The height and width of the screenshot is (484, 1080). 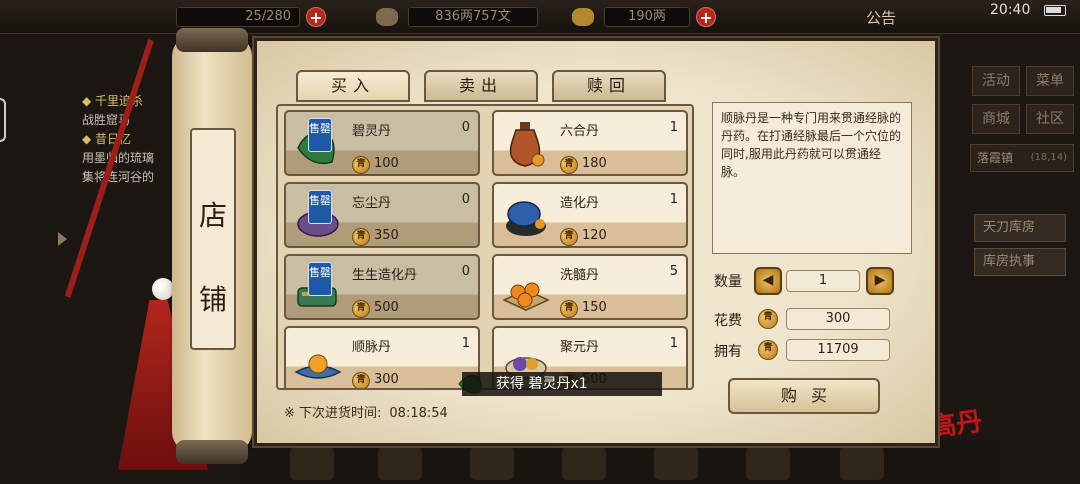 I want to click on owned-value: 11709, so click(x=838, y=350).